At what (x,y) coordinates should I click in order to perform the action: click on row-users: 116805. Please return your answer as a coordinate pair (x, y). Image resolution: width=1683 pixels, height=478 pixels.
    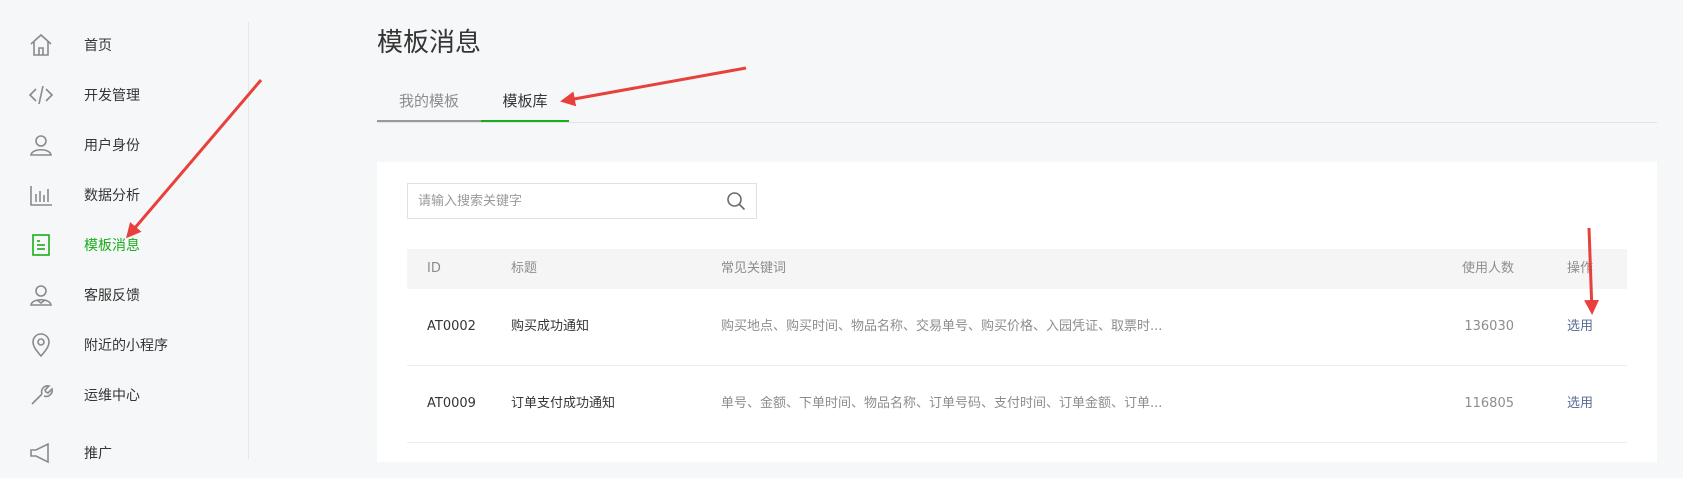
    Looking at the image, I should click on (1489, 403).